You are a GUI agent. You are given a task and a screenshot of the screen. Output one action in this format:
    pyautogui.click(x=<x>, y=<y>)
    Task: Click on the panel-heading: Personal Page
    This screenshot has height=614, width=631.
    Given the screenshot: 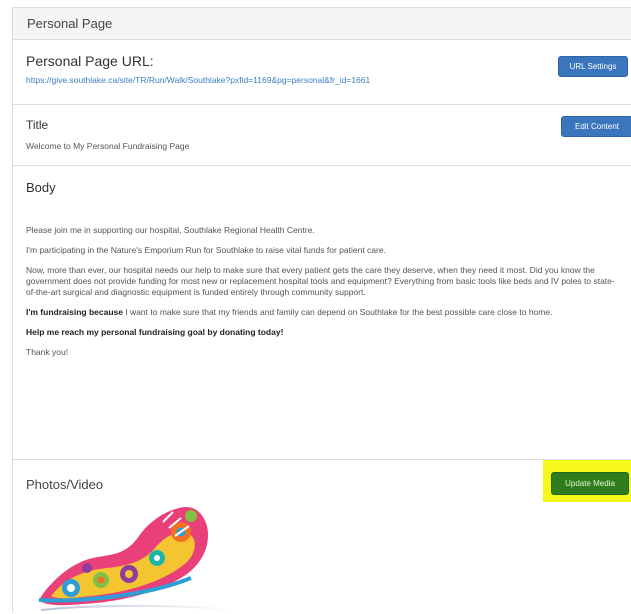 What is the action you would take?
    pyautogui.click(x=322, y=24)
    